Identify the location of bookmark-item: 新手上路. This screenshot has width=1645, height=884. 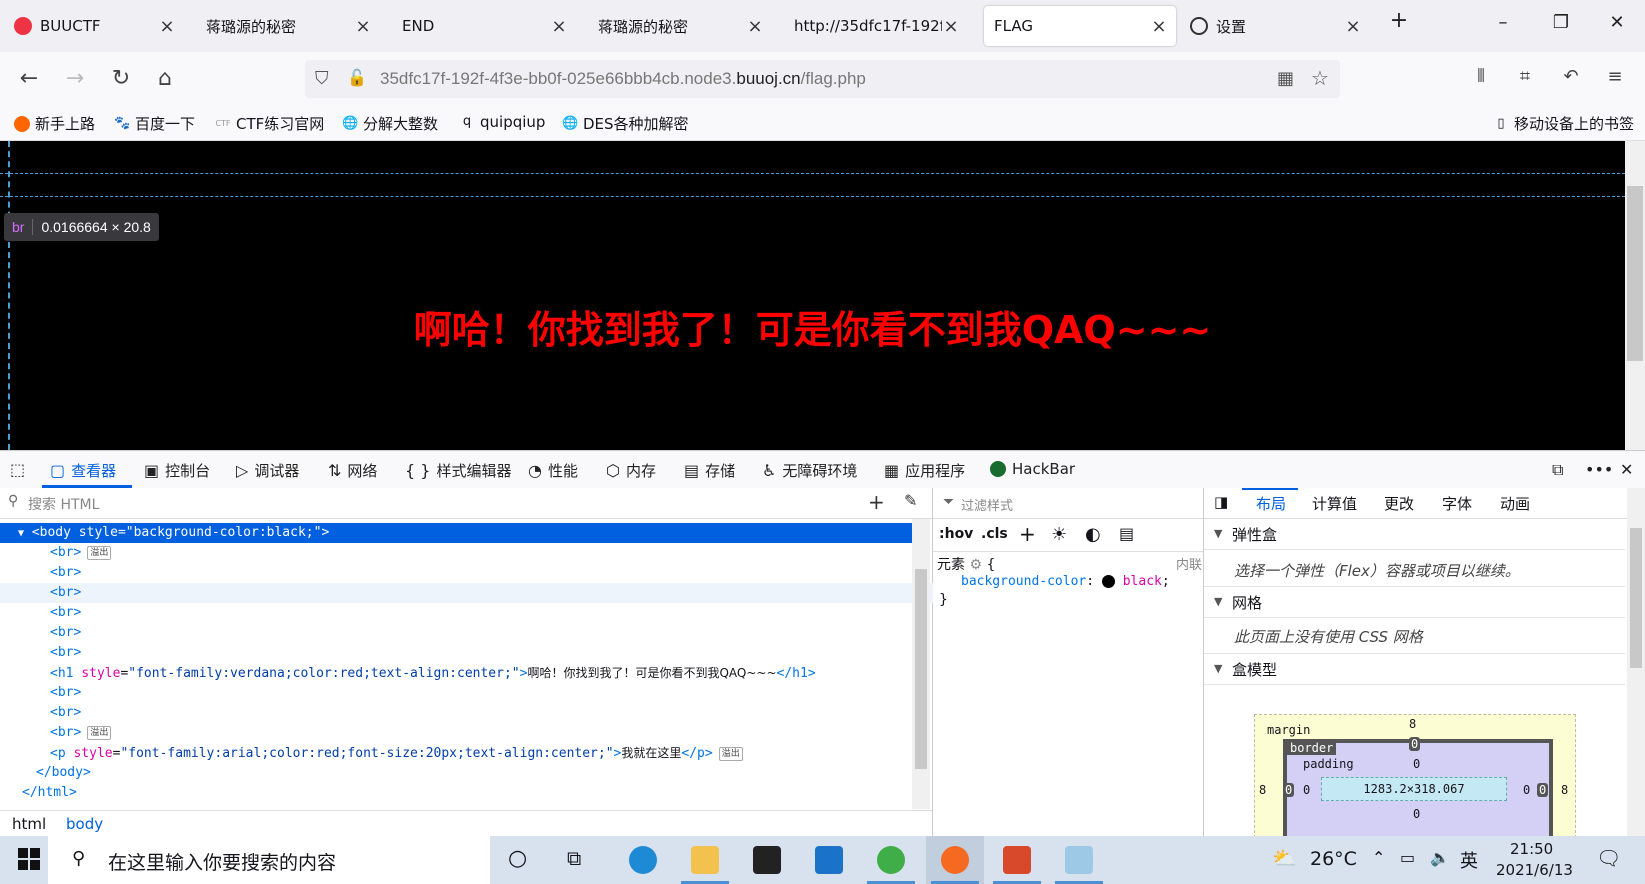
(54, 123).